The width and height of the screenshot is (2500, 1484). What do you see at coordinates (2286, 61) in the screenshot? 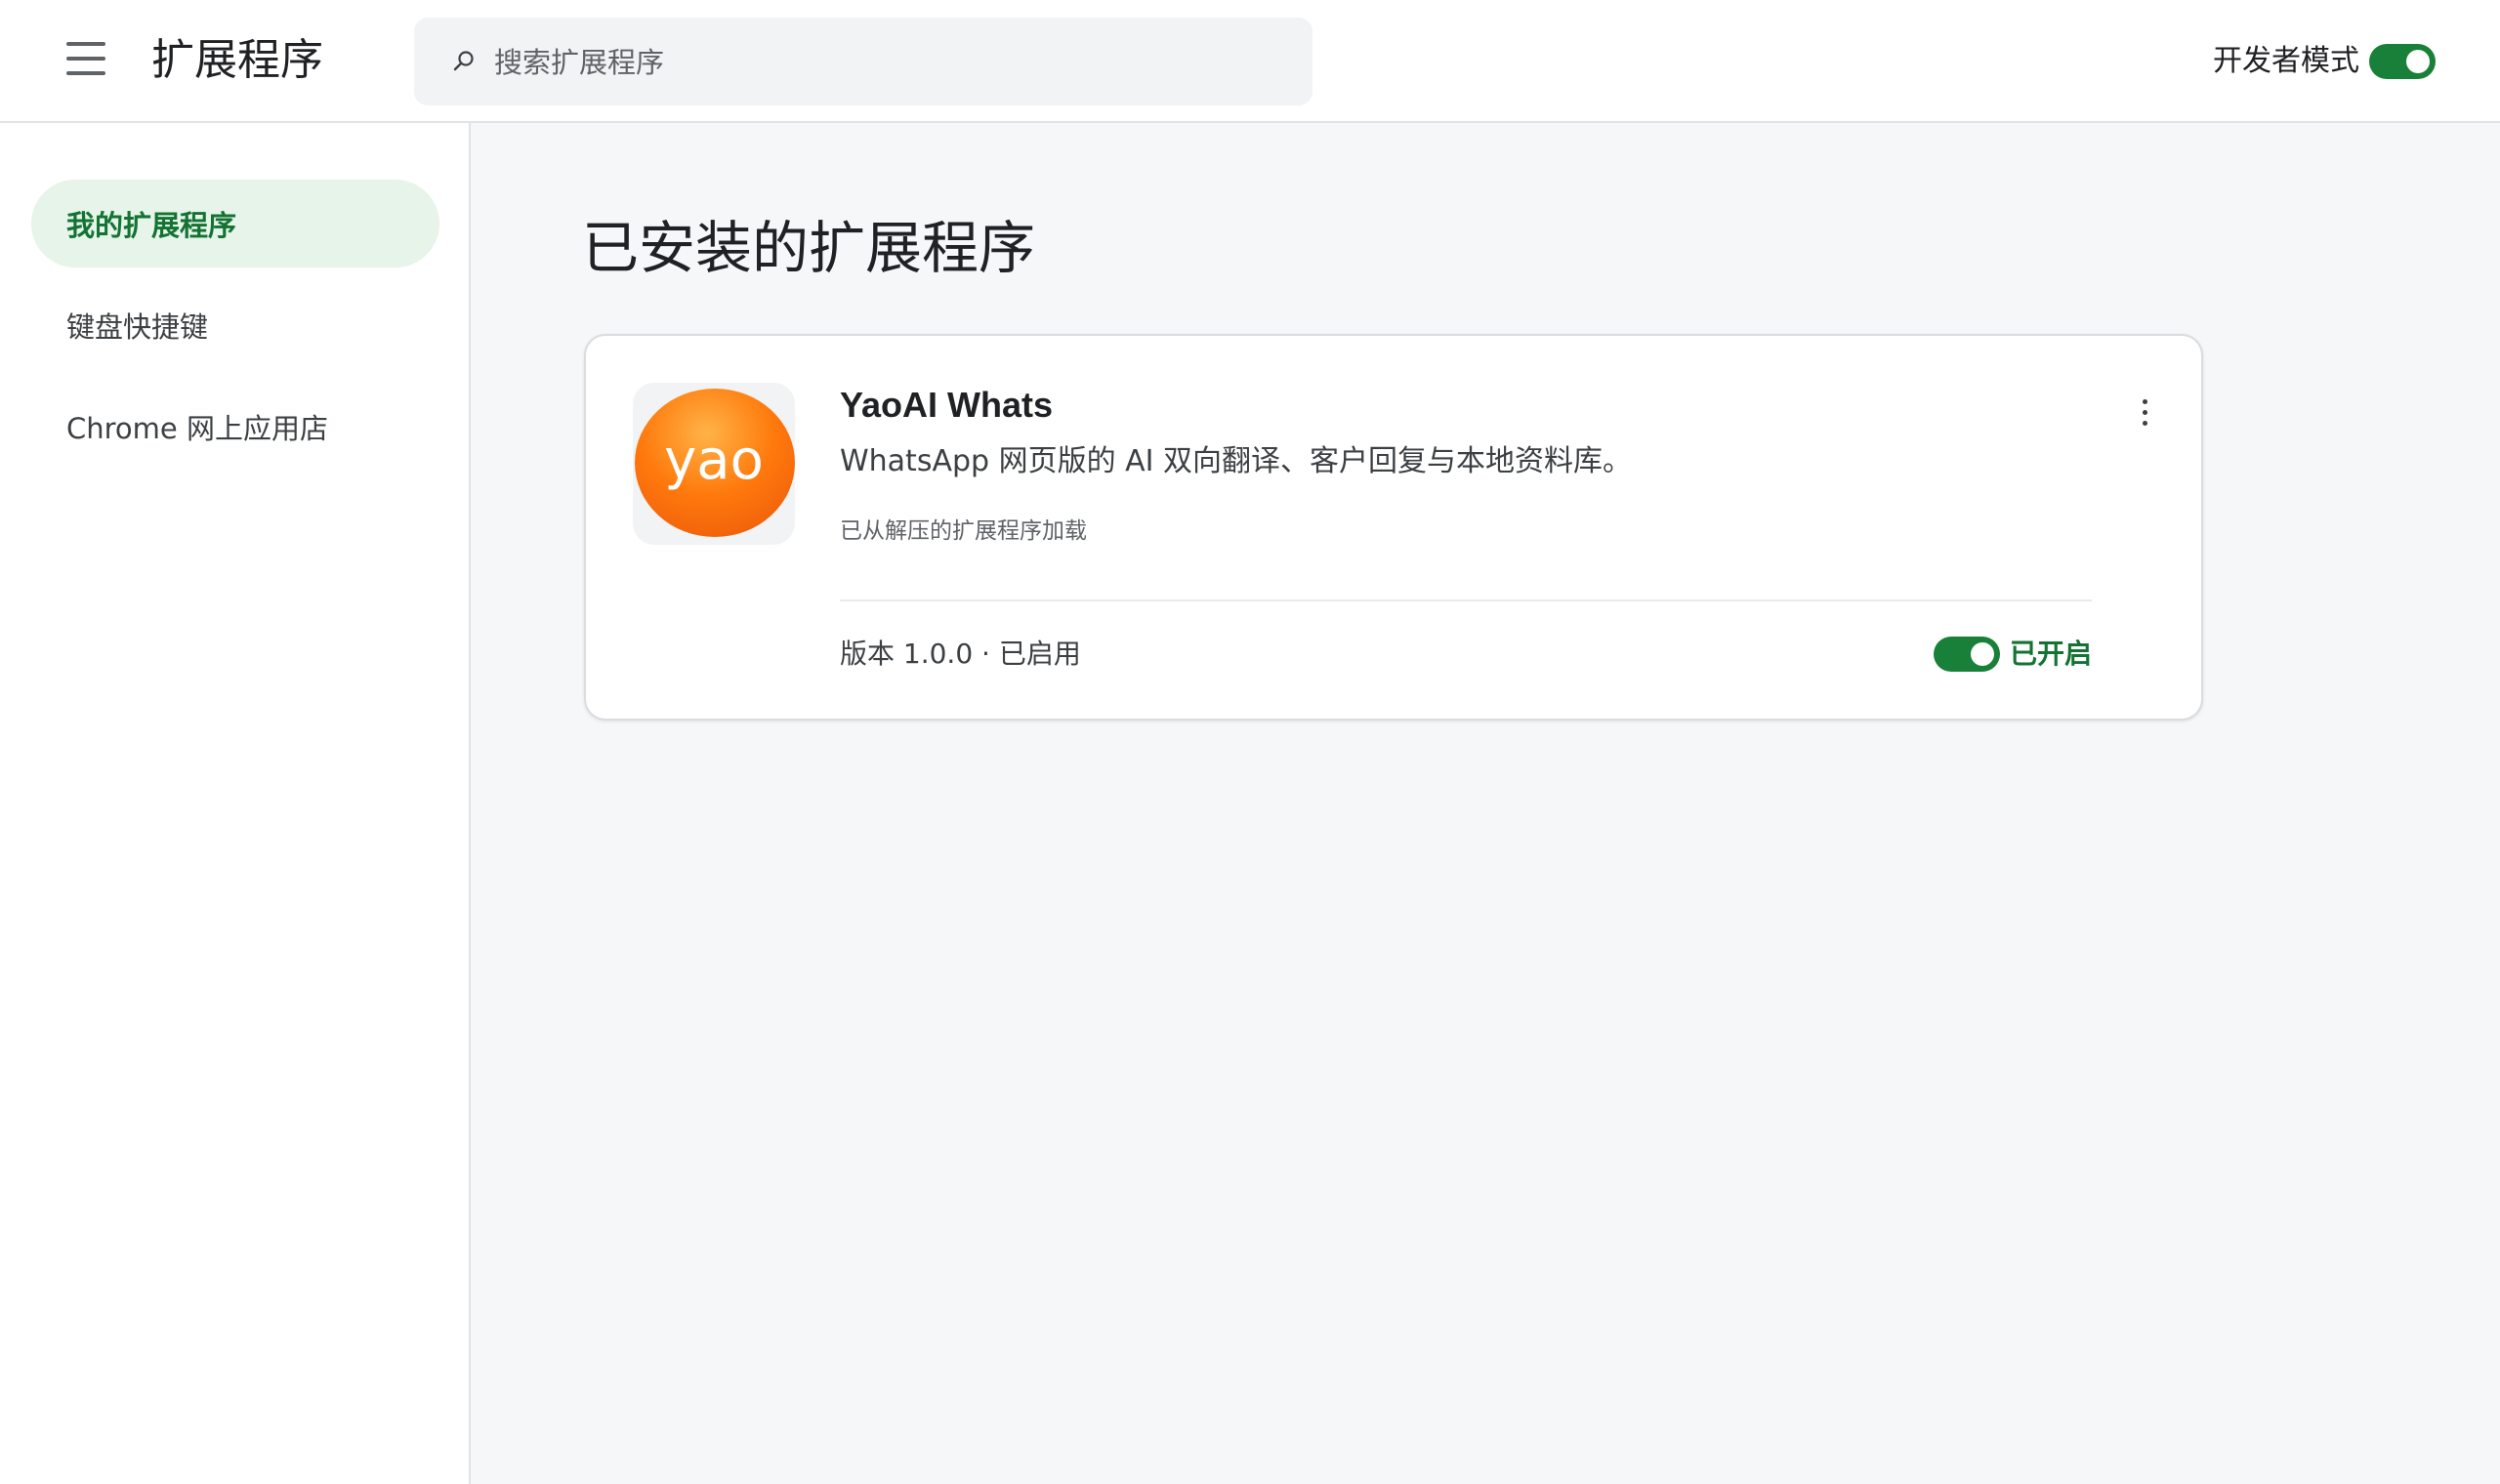
I see `developer-mode-label: 开发者模式` at bounding box center [2286, 61].